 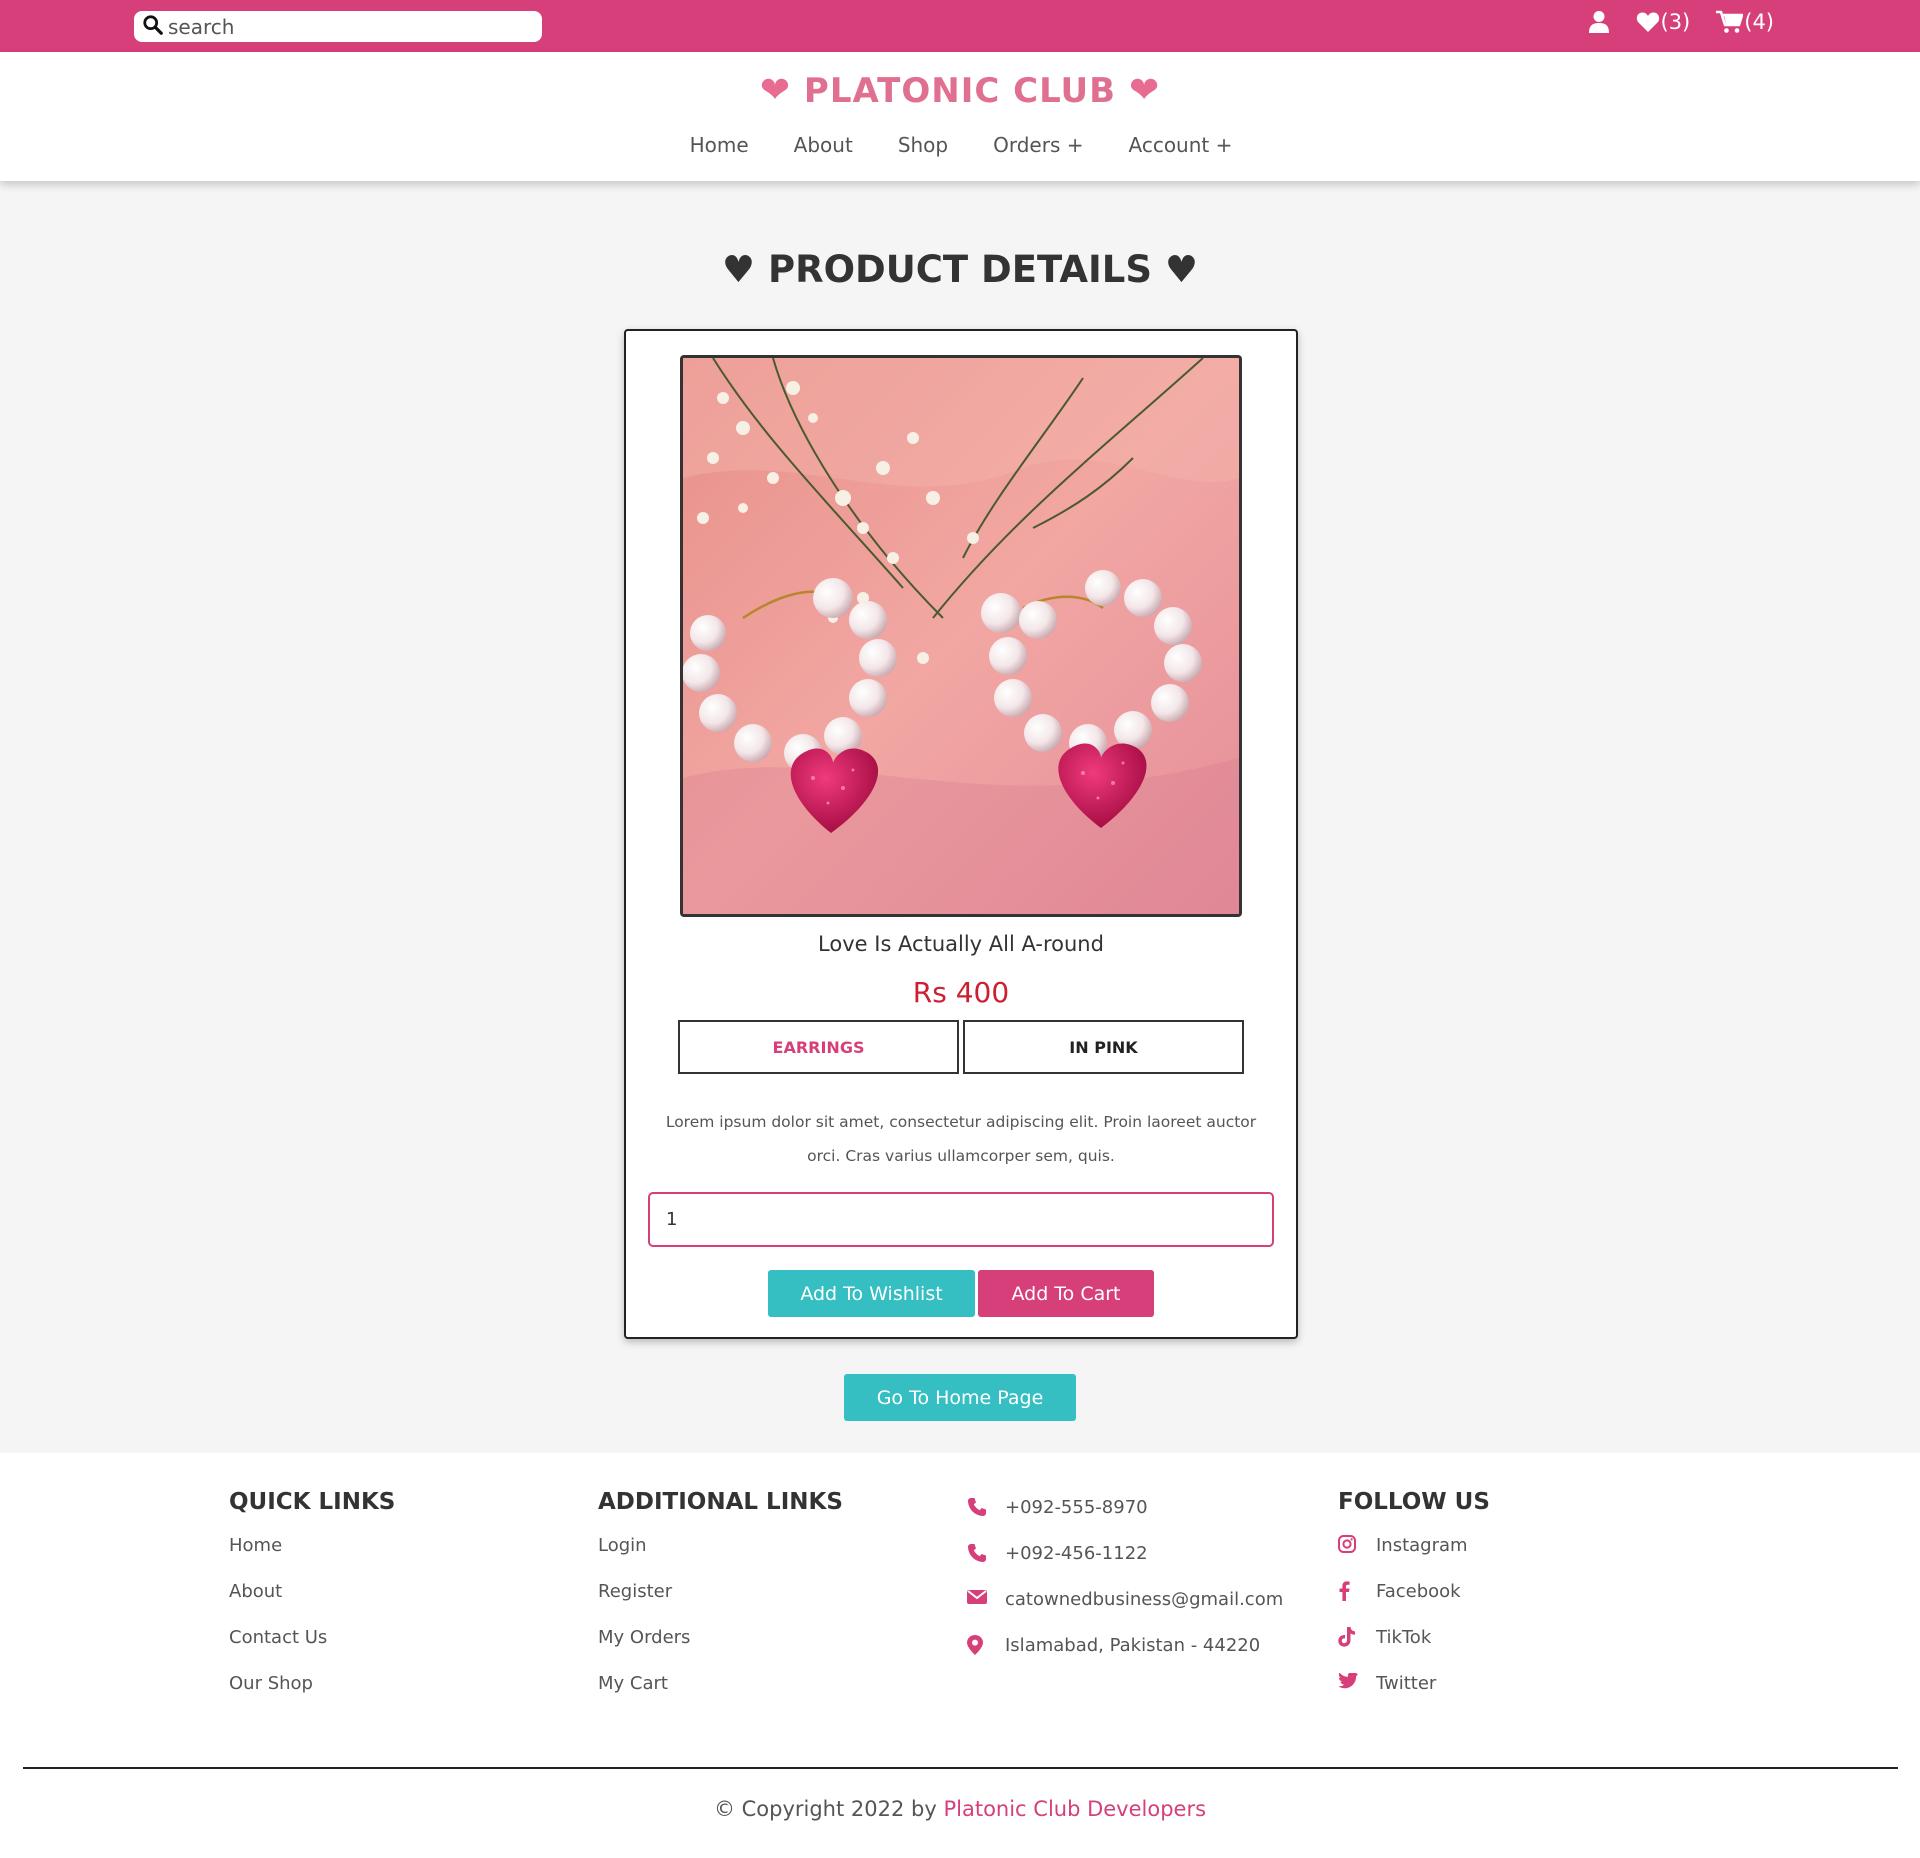 What do you see at coordinates (871, 1293) in the screenshot?
I see `add-to-wishlist-button: Add To Wishlist` at bounding box center [871, 1293].